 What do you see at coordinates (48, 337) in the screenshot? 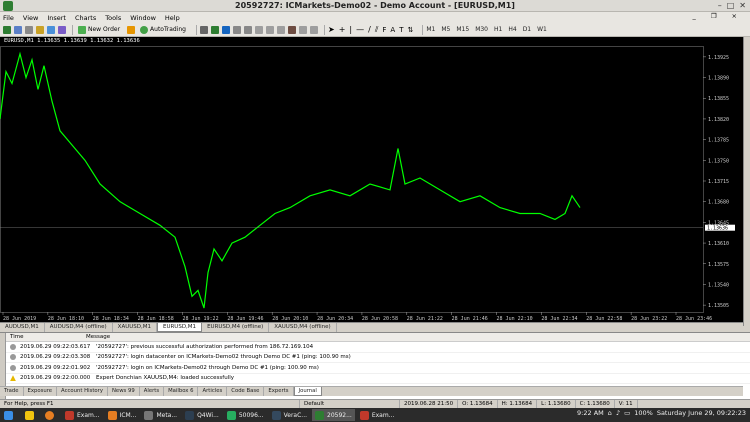
I see `column-time: Time` at bounding box center [48, 337].